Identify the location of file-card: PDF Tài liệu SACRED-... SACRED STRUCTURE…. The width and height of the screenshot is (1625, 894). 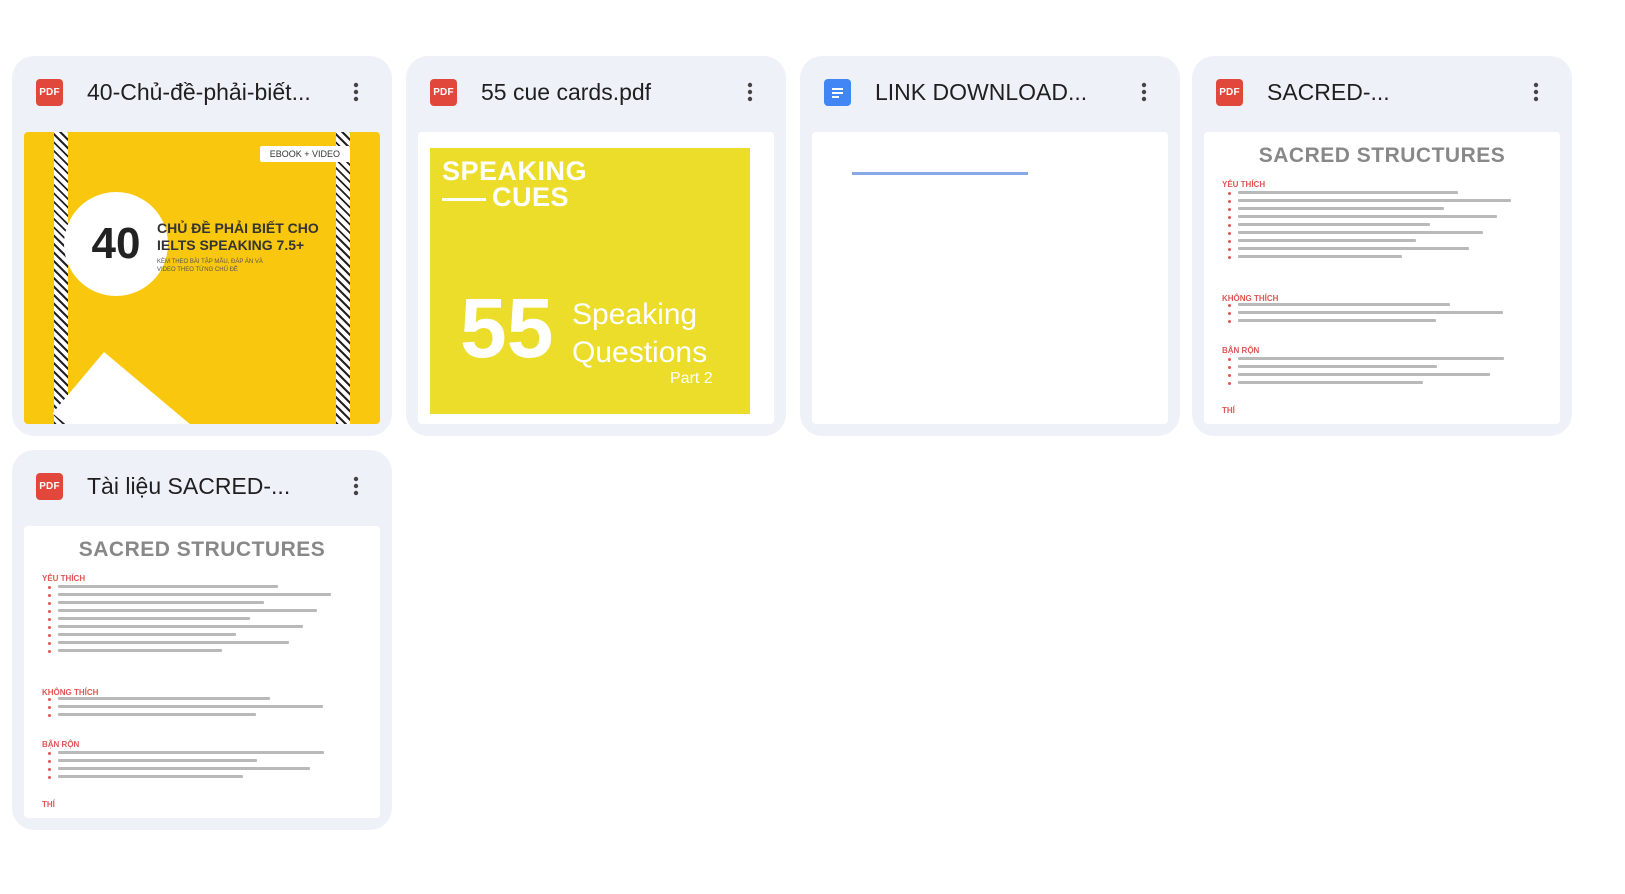
(202, 640).